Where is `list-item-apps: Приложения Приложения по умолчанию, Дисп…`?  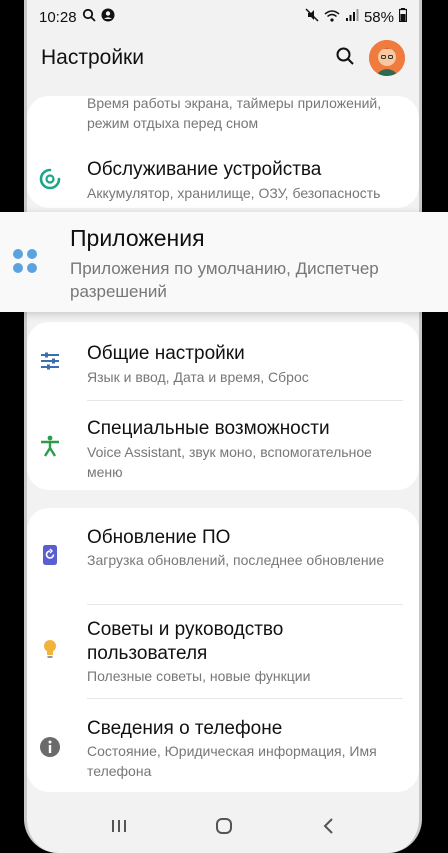 list-item-apps: Приложения Приложения по умолчанию, Дисп… is located at coordinates (224, 262).